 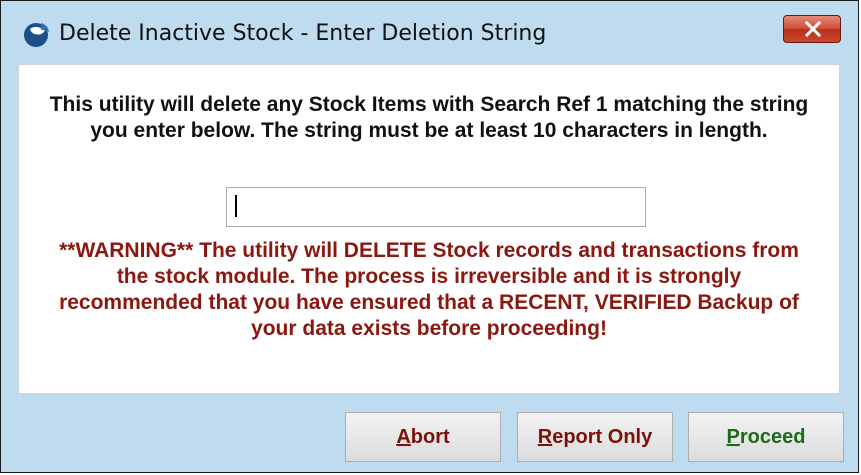 I want to click on proceed-mnemonic: P, so click(x=733, y=437).